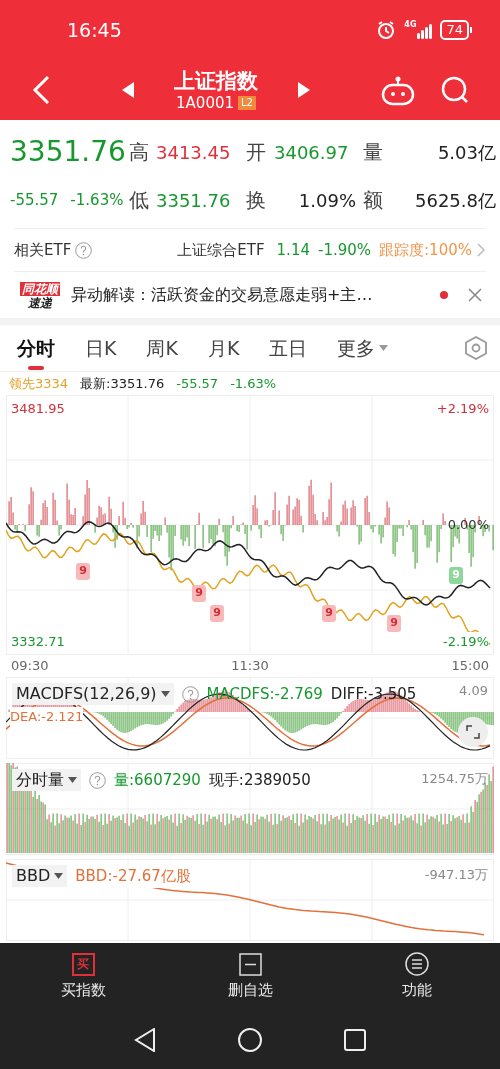  I want to click on price-change-percent: -1.63%, so click(97, 200).